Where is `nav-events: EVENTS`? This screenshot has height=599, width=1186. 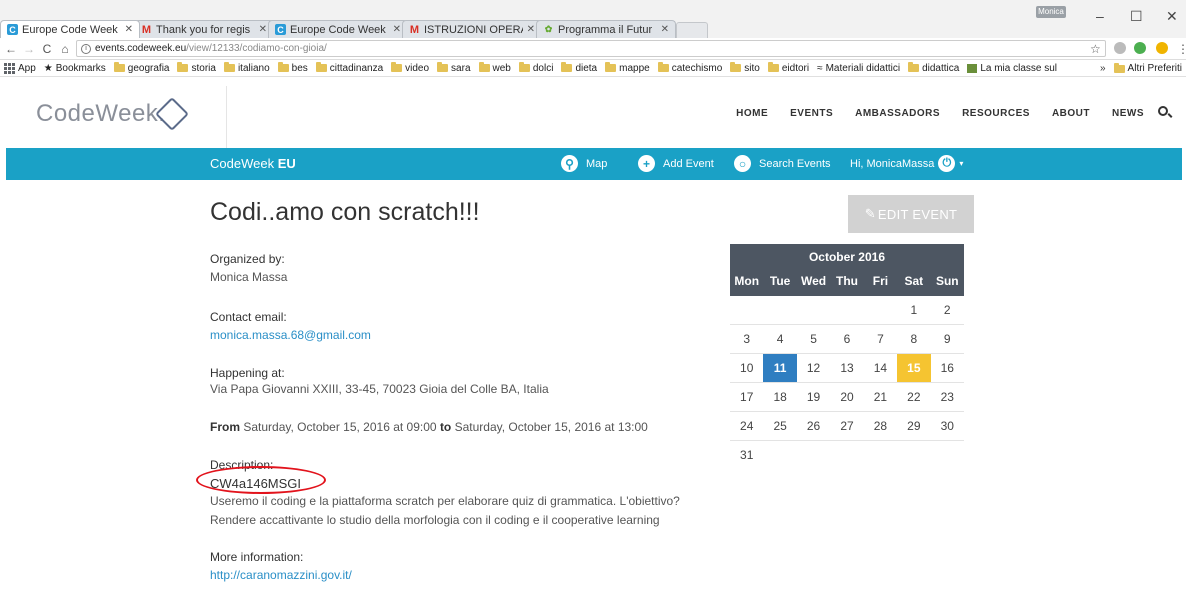
nav-events: EVENTS is located at coordinates (811, 113).